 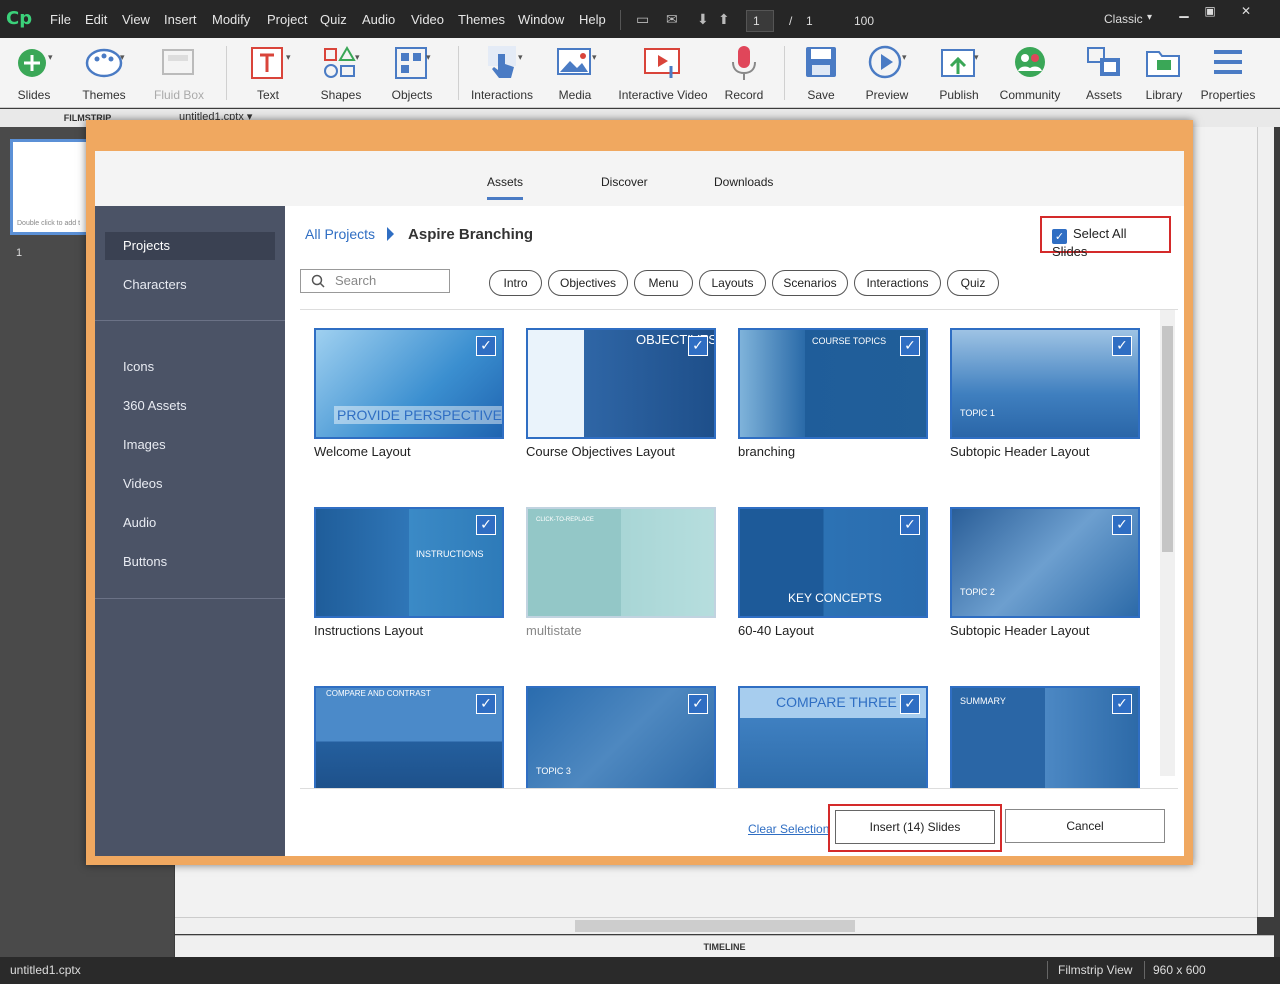 What do you see at coordinates (180, 19) in the screenshot?
I see `menu-insert: Insert` at bounding box center [180, 19].